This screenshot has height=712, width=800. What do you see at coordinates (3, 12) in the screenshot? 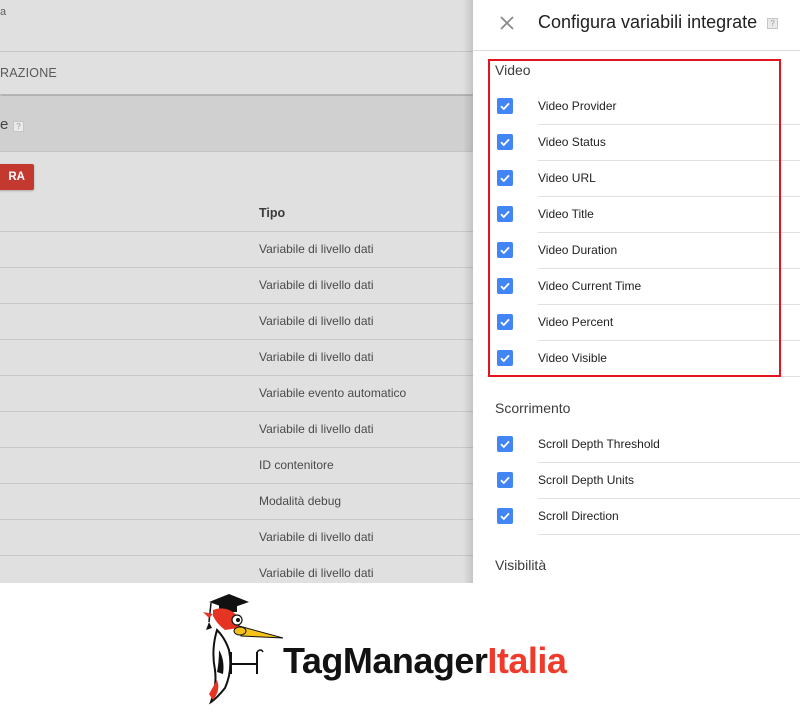
I see `background-header-text: a` at bounding box center [3, 12].